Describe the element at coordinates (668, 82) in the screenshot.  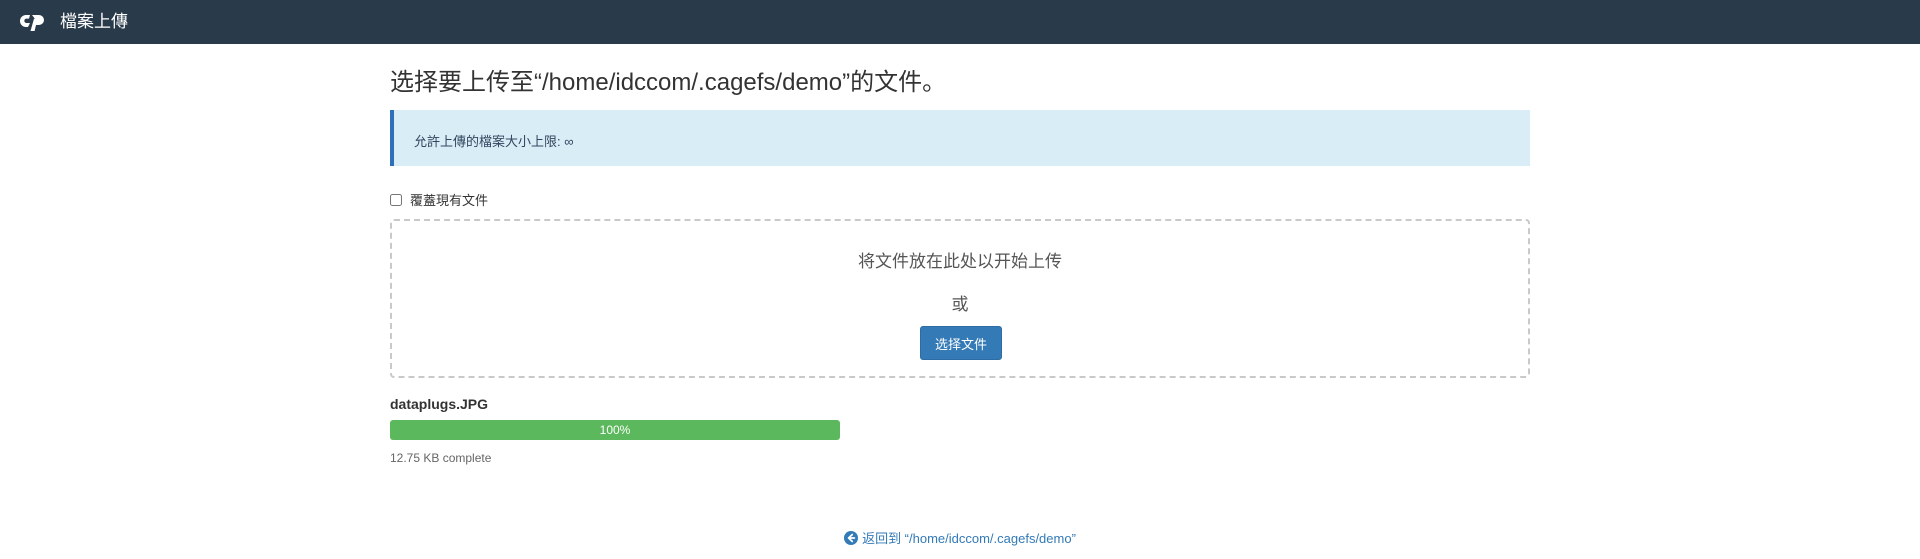
I see `page-title: 选择要上传至“/home/idccom/.cagefs/demo”的文件。` at that location.